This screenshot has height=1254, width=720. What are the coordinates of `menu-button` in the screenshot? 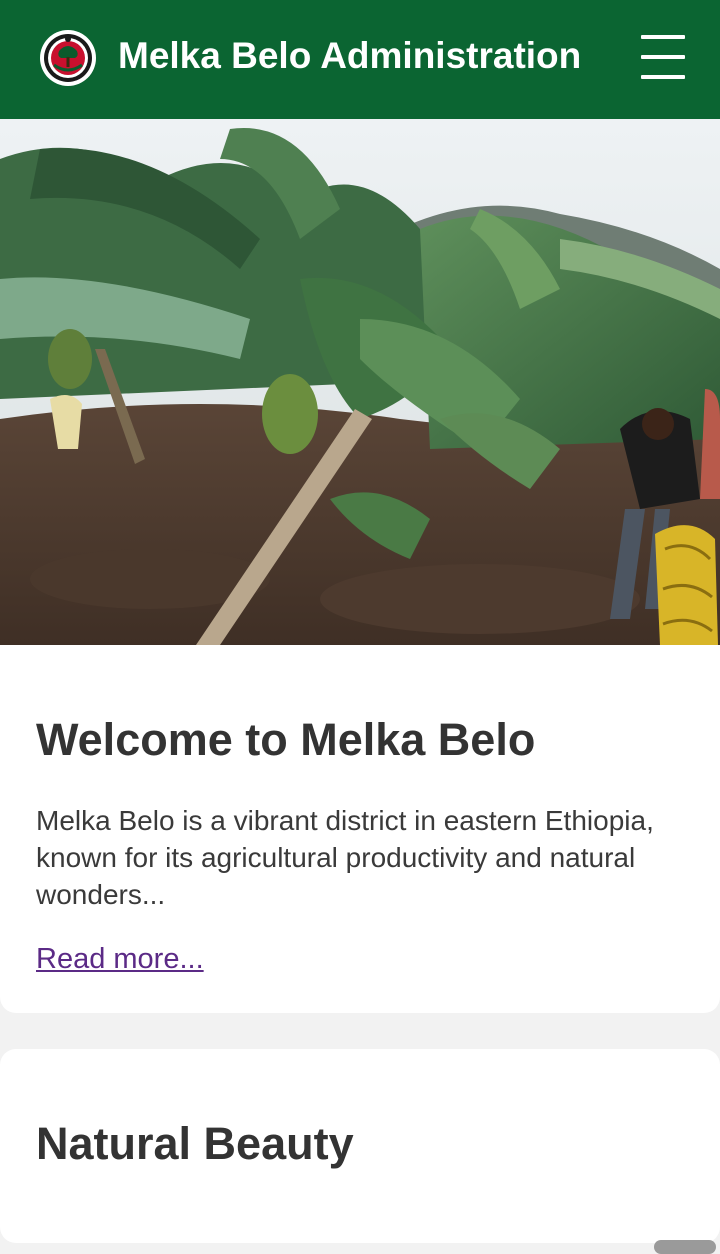 It's located at (663, 57).